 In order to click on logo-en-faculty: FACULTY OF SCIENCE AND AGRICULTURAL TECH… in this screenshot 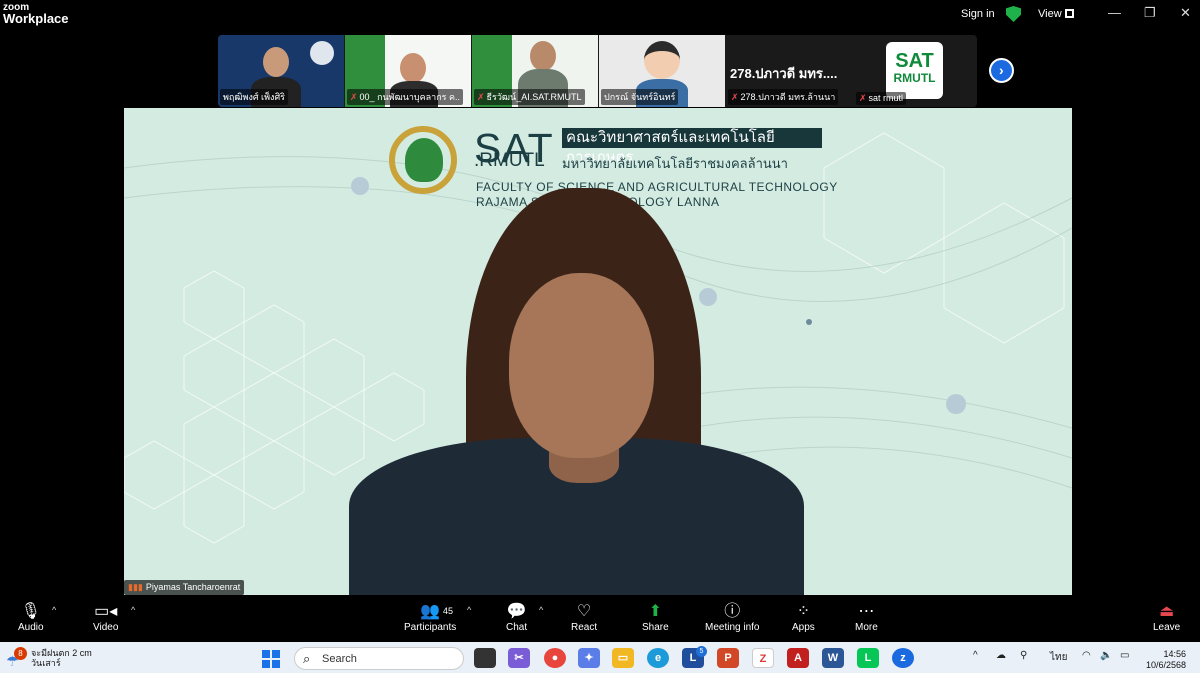, I will do `click(657, 187)`.